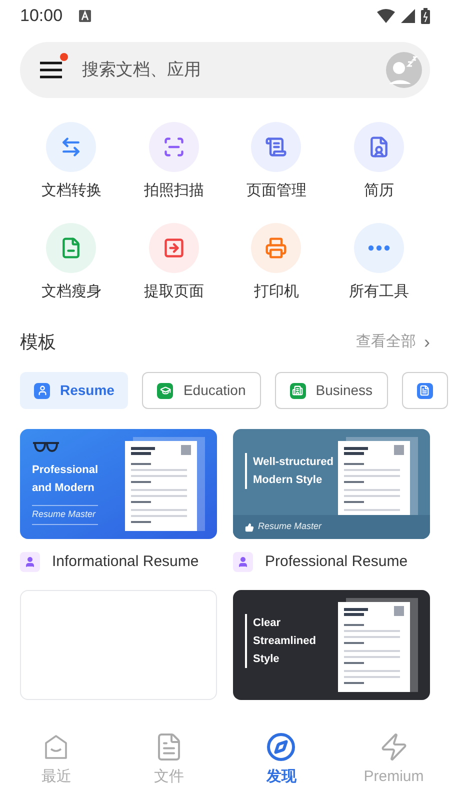 The width and height of the screenshot is (450, 800). I want to click on signal-icon, so click(408, 16).